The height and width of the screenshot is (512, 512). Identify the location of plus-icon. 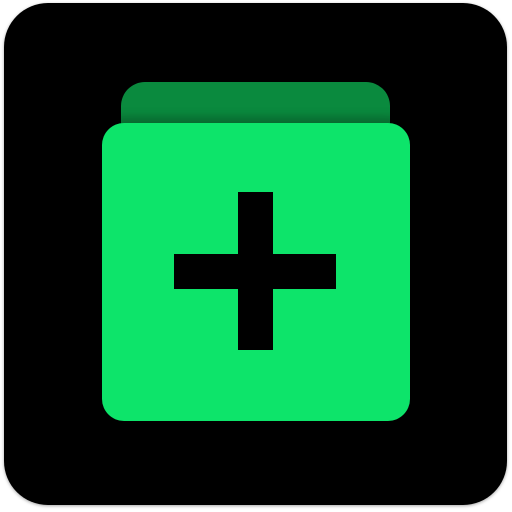
(255, 271).